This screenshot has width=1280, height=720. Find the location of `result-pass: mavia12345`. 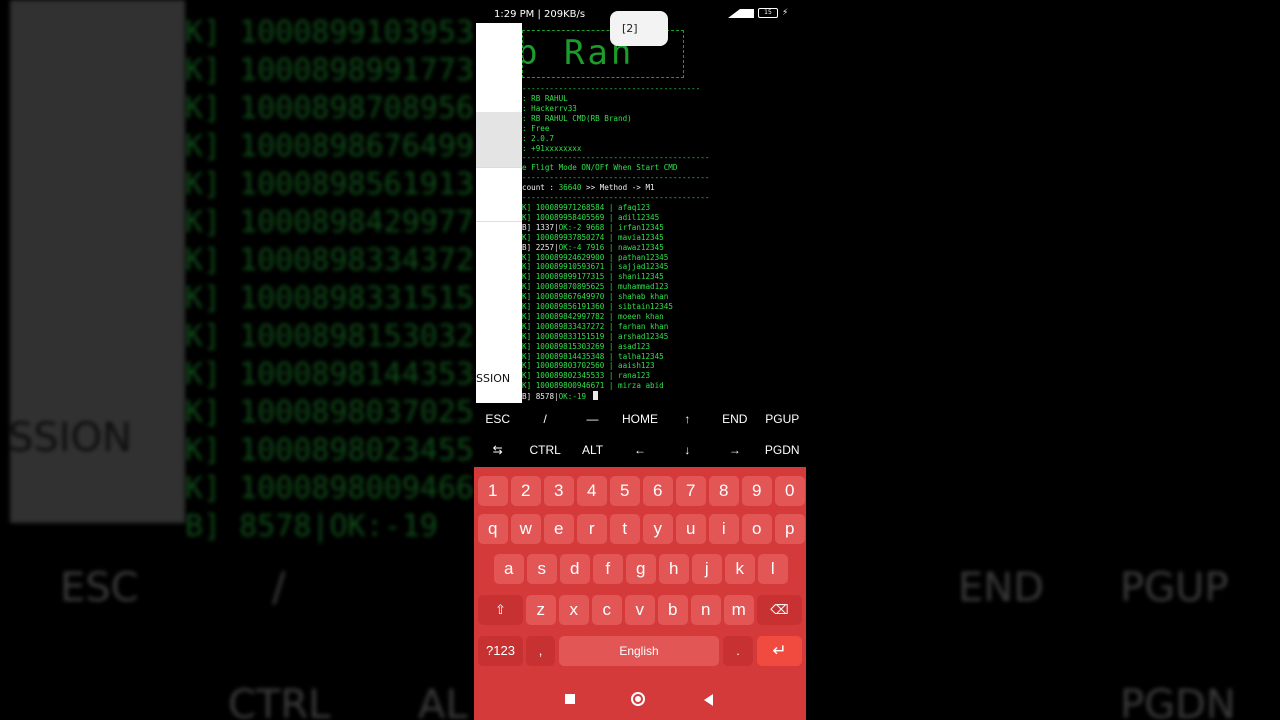

result-pass: mavia12345 is located at coordinates (641, 237).